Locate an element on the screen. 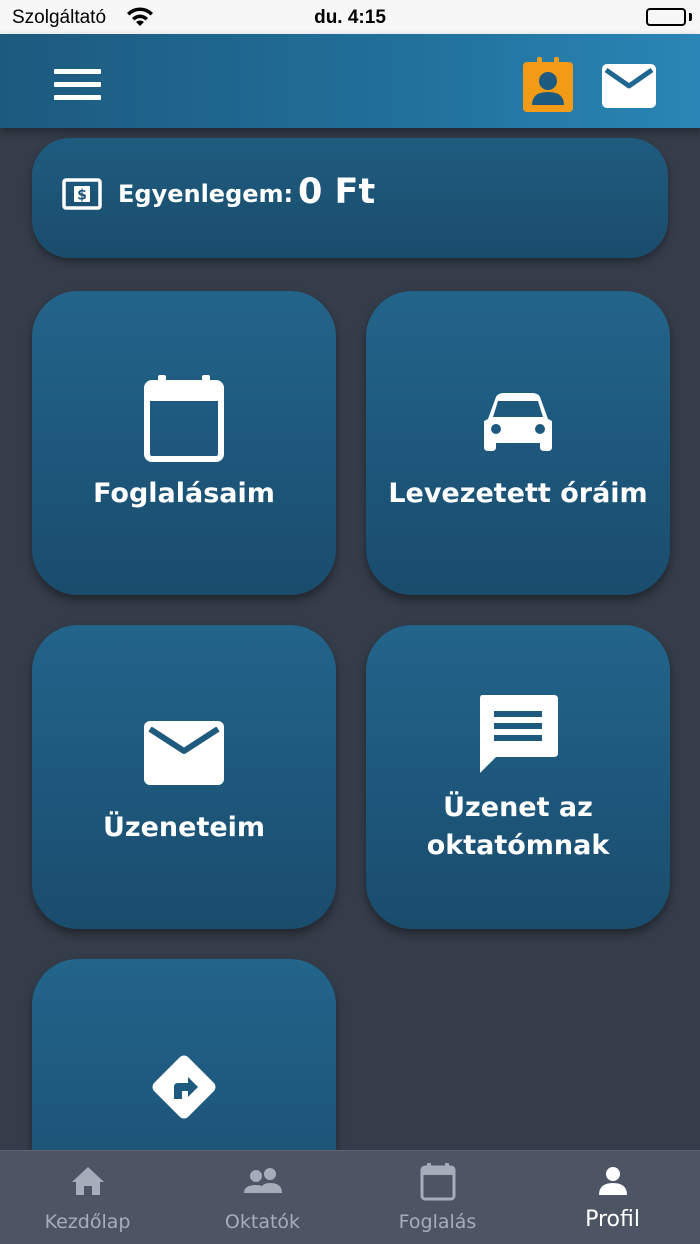 The width and height of the screenshot is (700, 1244). directions-icon is located at coordinates (184, 1089).